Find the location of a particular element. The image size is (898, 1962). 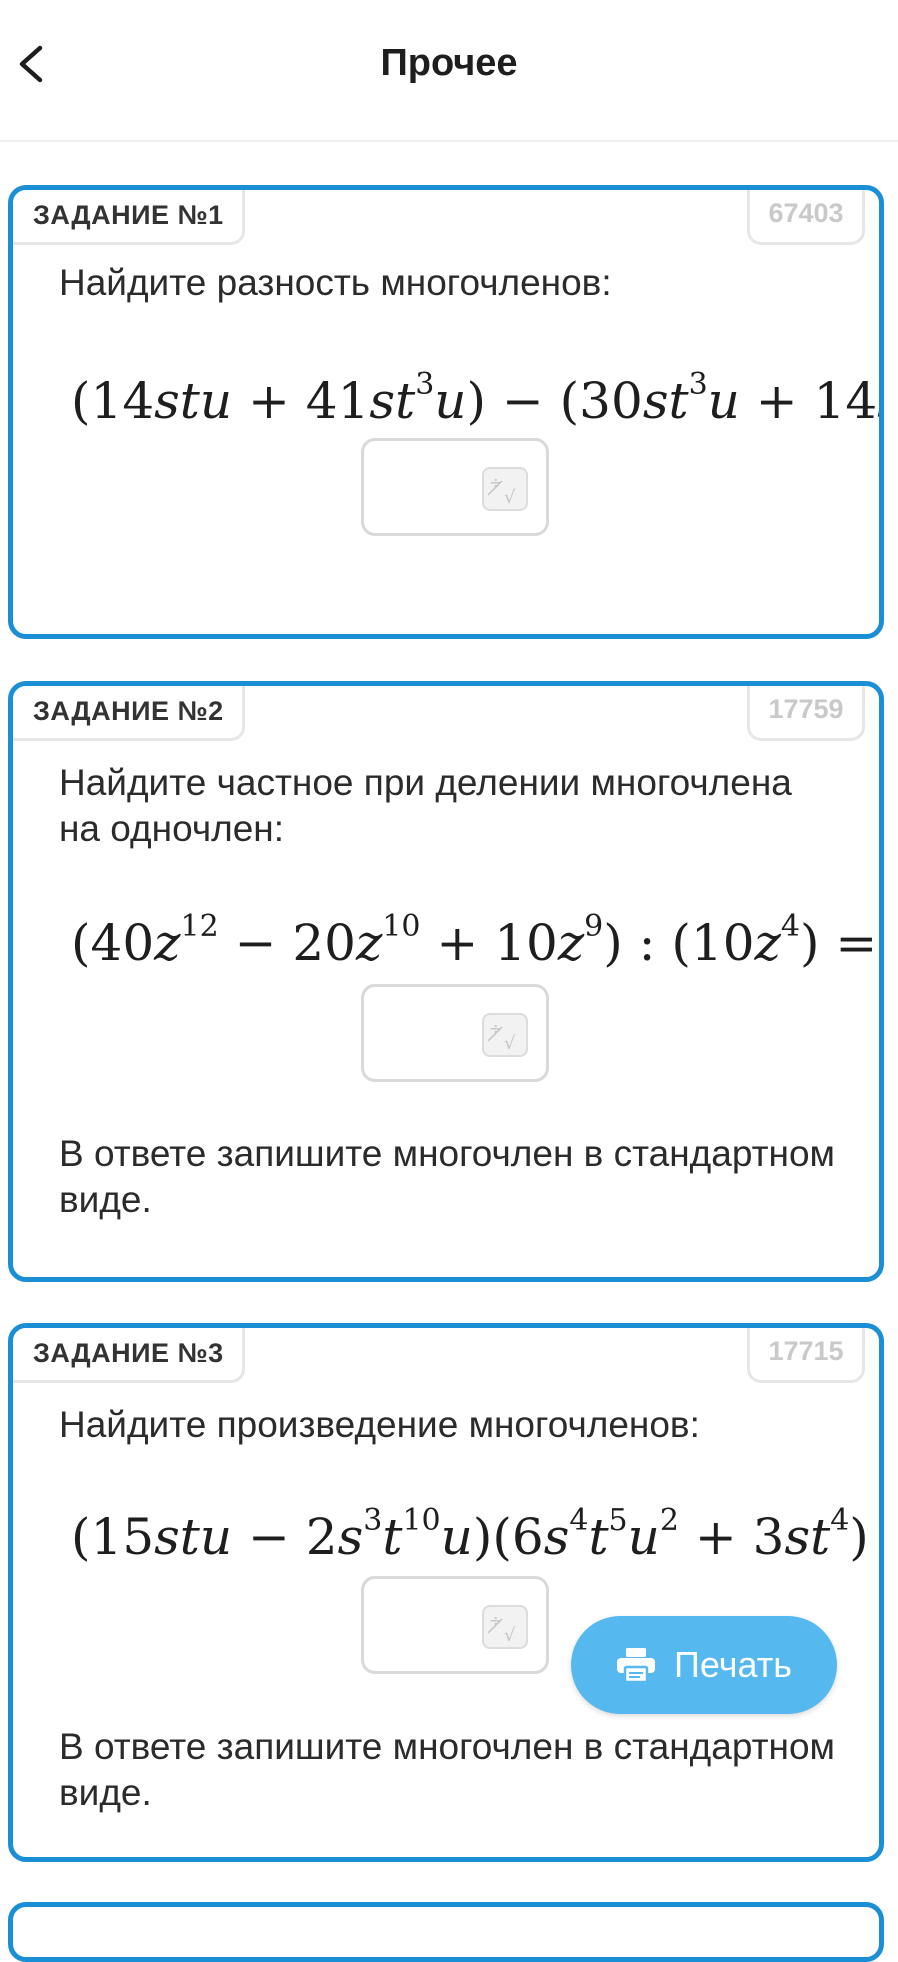

task-question: Найдите разность многочленов: is located at coordinates (335, 282).